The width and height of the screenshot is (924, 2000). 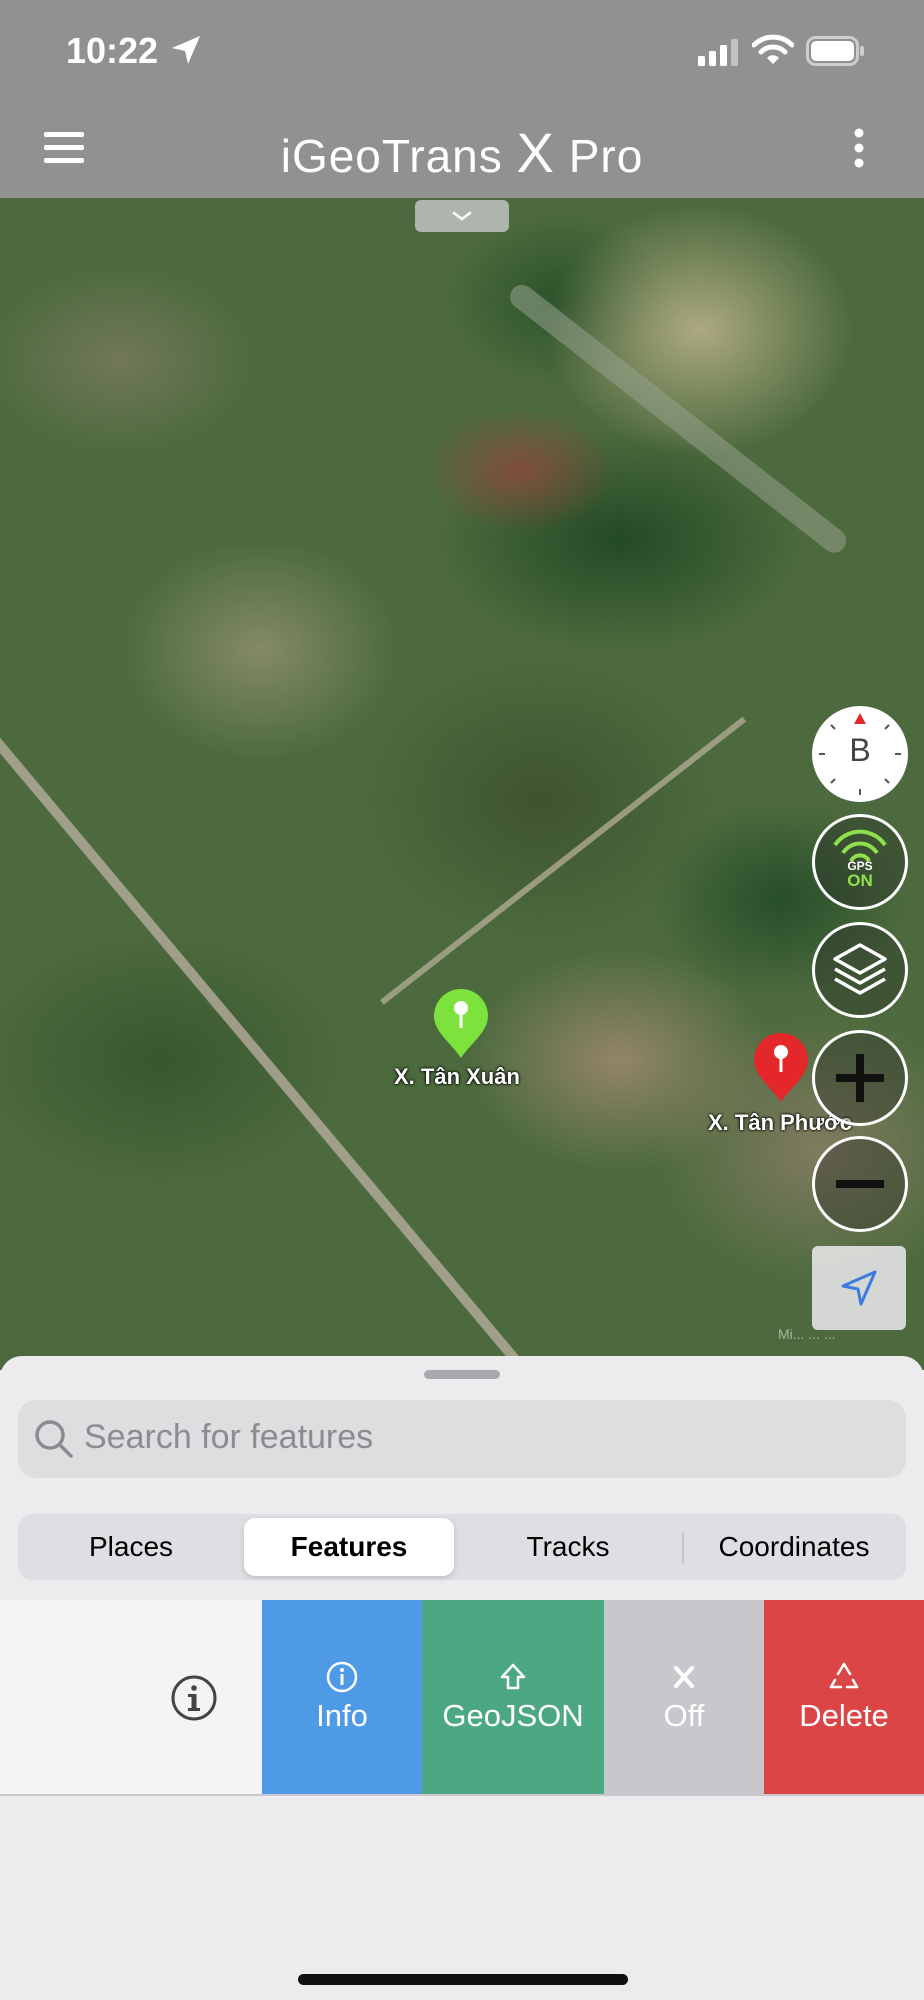 I want to click on collapse-header-button, so click(x=462, y=216).